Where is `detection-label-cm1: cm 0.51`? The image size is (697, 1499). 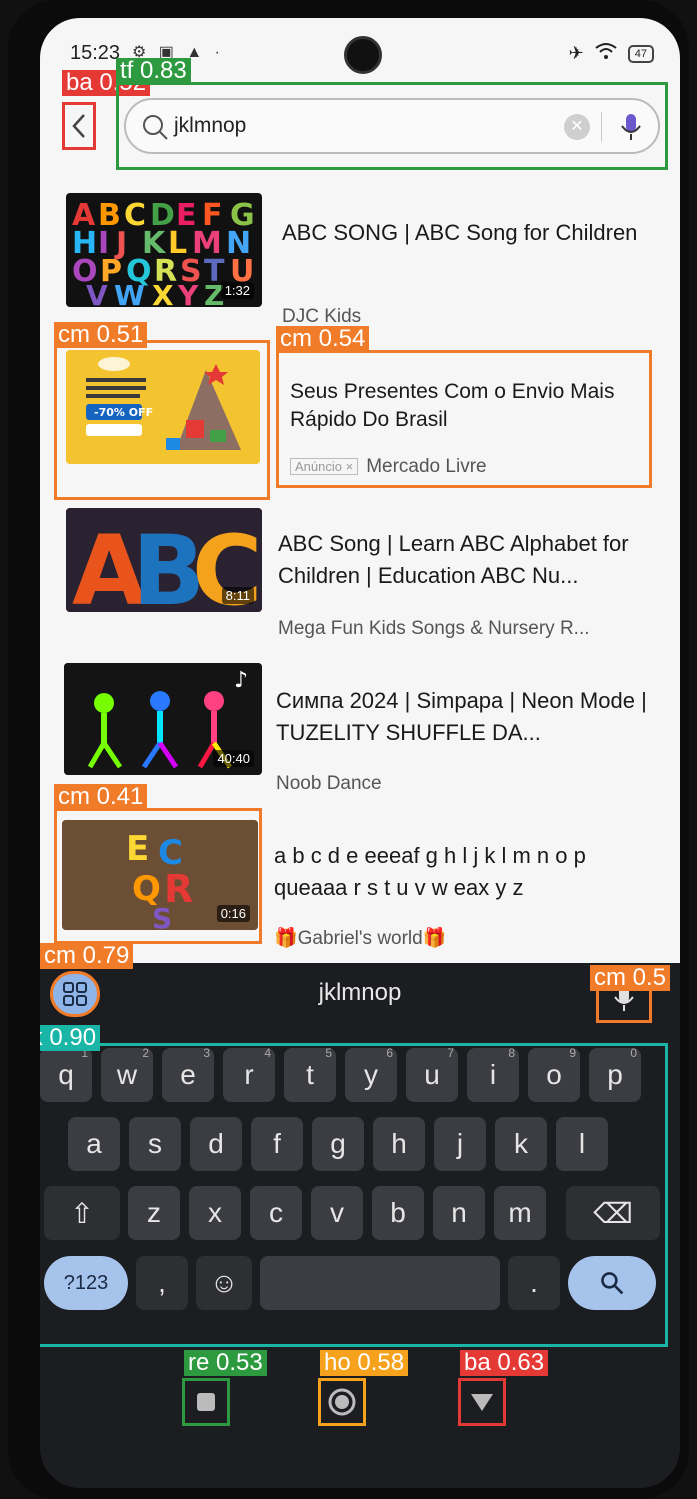 detection-label-cm1: cm 0.51 is located at coordinates (101, 335).